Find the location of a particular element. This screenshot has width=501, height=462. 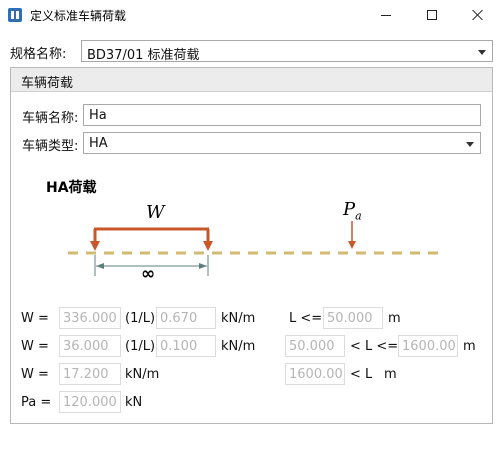

row2-lmax-value: 1600.00 is located at coordinates (429, 346).